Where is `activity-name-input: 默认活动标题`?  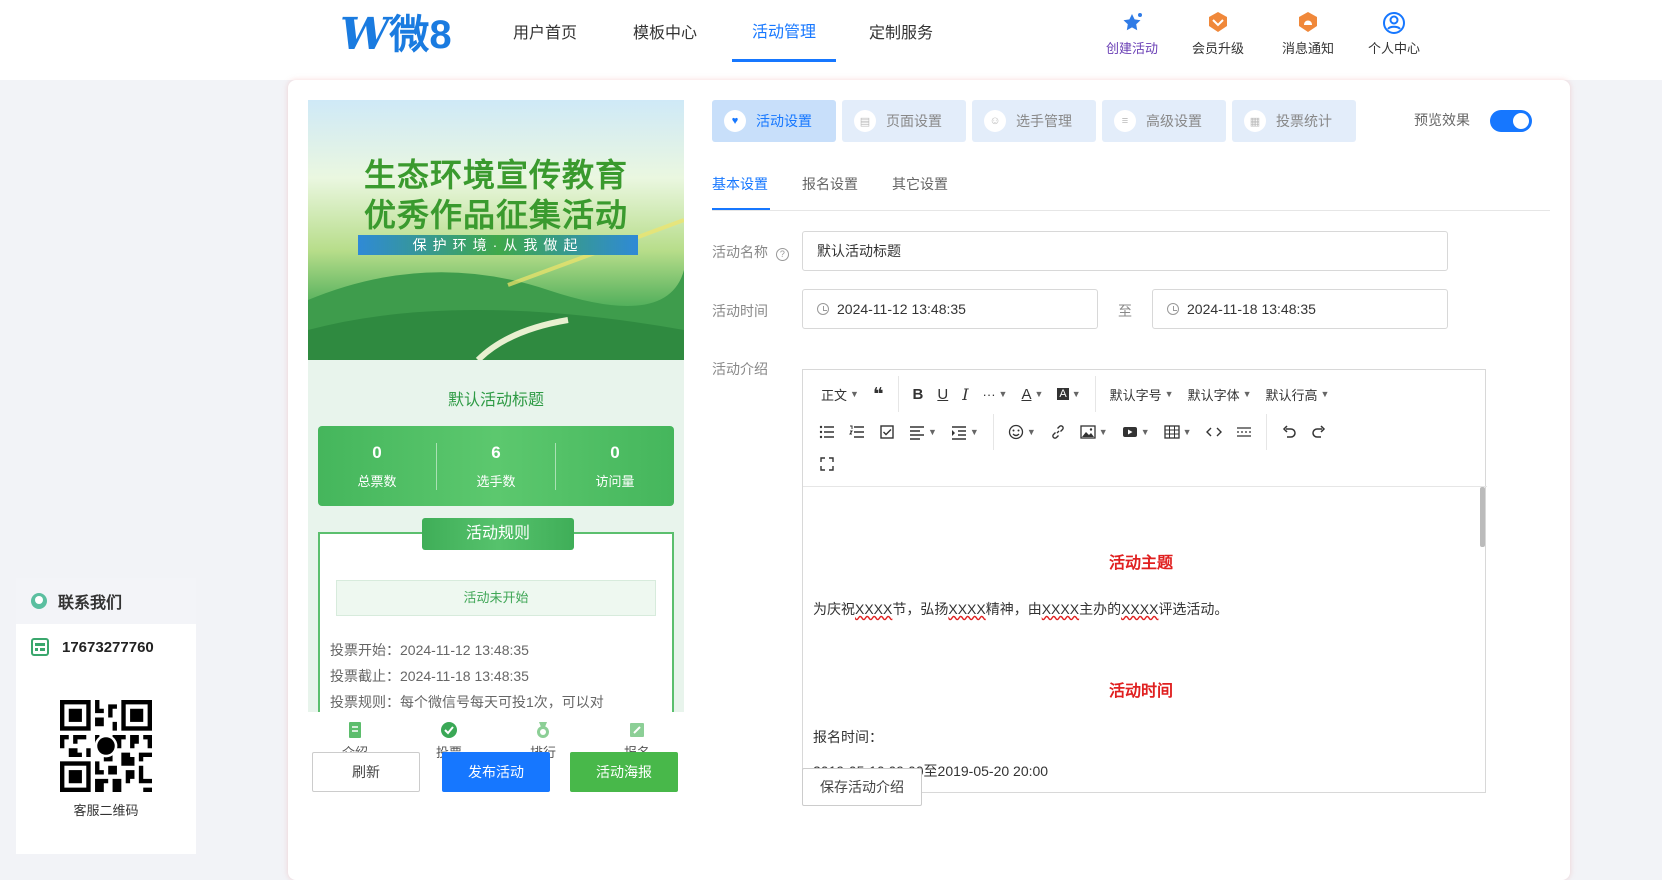 activity-name-input: 默认活动标题 is located at coordinates (1125, 251).